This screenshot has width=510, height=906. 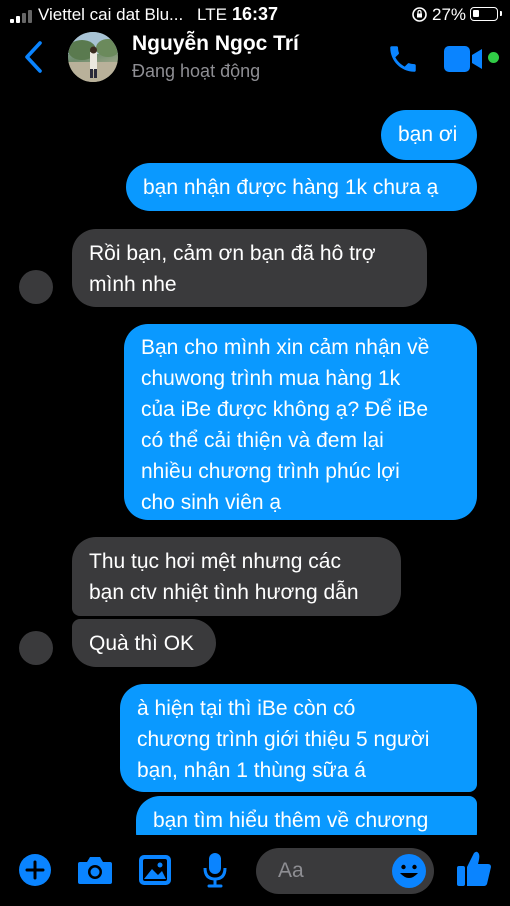 I want to click on message-text: bạn ơi, so click(x=428, y=134).